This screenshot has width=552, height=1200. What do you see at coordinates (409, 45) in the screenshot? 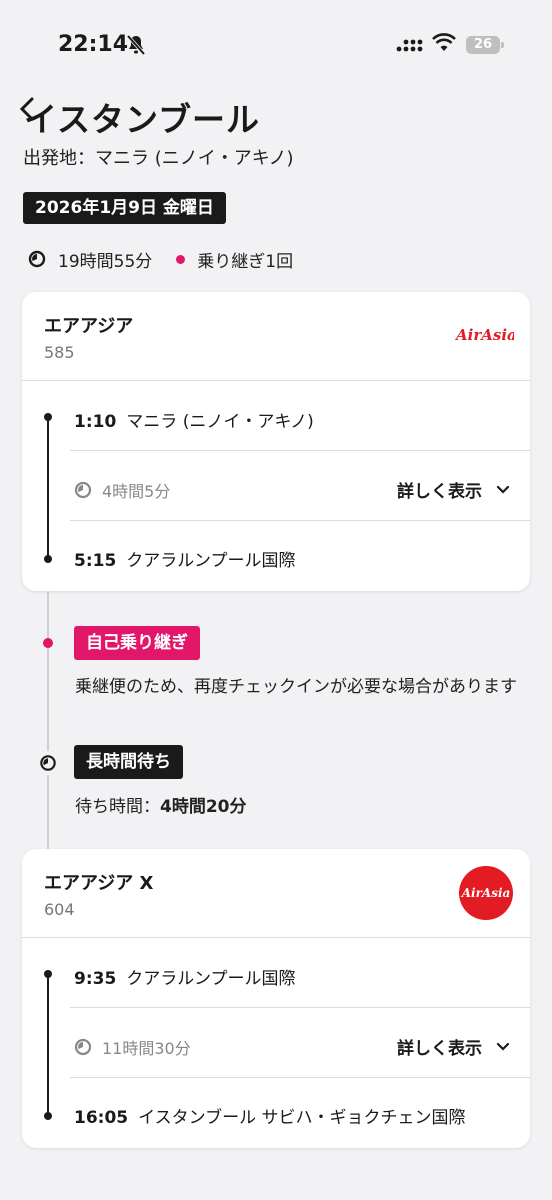
I see `signal-icon` at bounding box center [409, 45].